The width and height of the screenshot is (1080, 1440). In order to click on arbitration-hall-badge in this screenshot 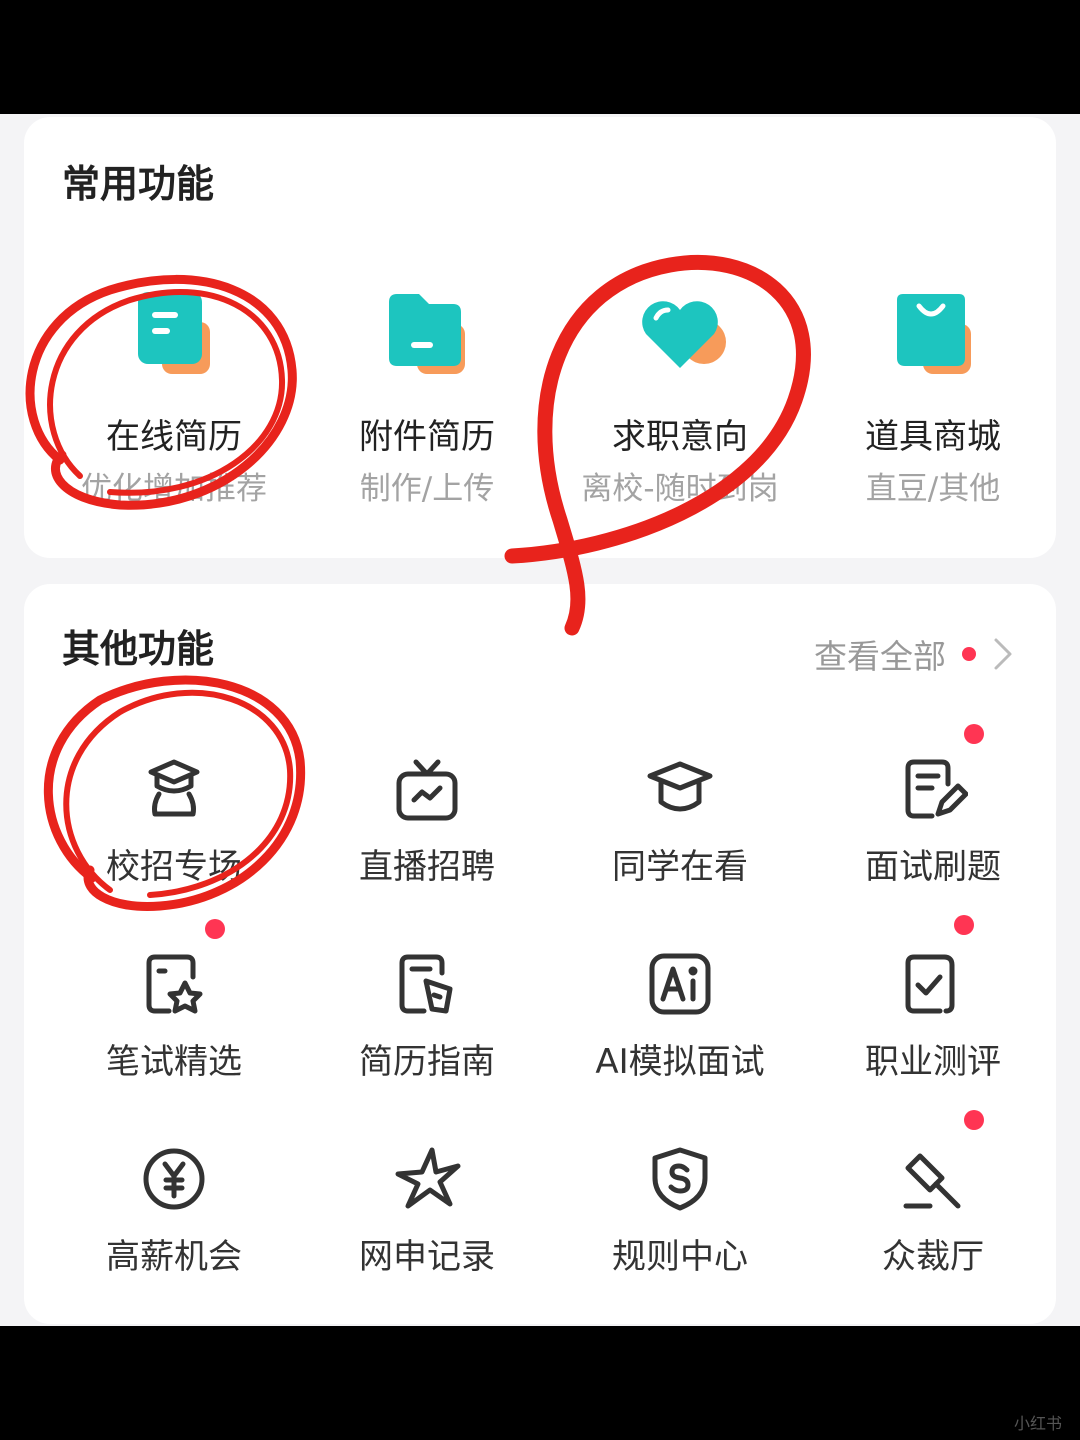, I will do `click(974, 1120)`.